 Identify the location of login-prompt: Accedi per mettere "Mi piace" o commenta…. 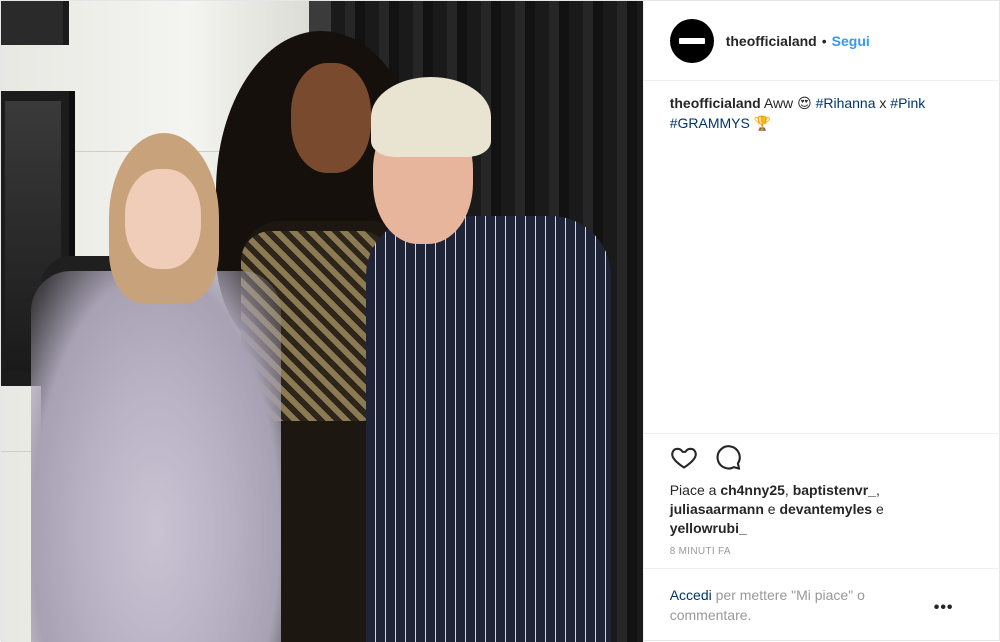
(800, 605).